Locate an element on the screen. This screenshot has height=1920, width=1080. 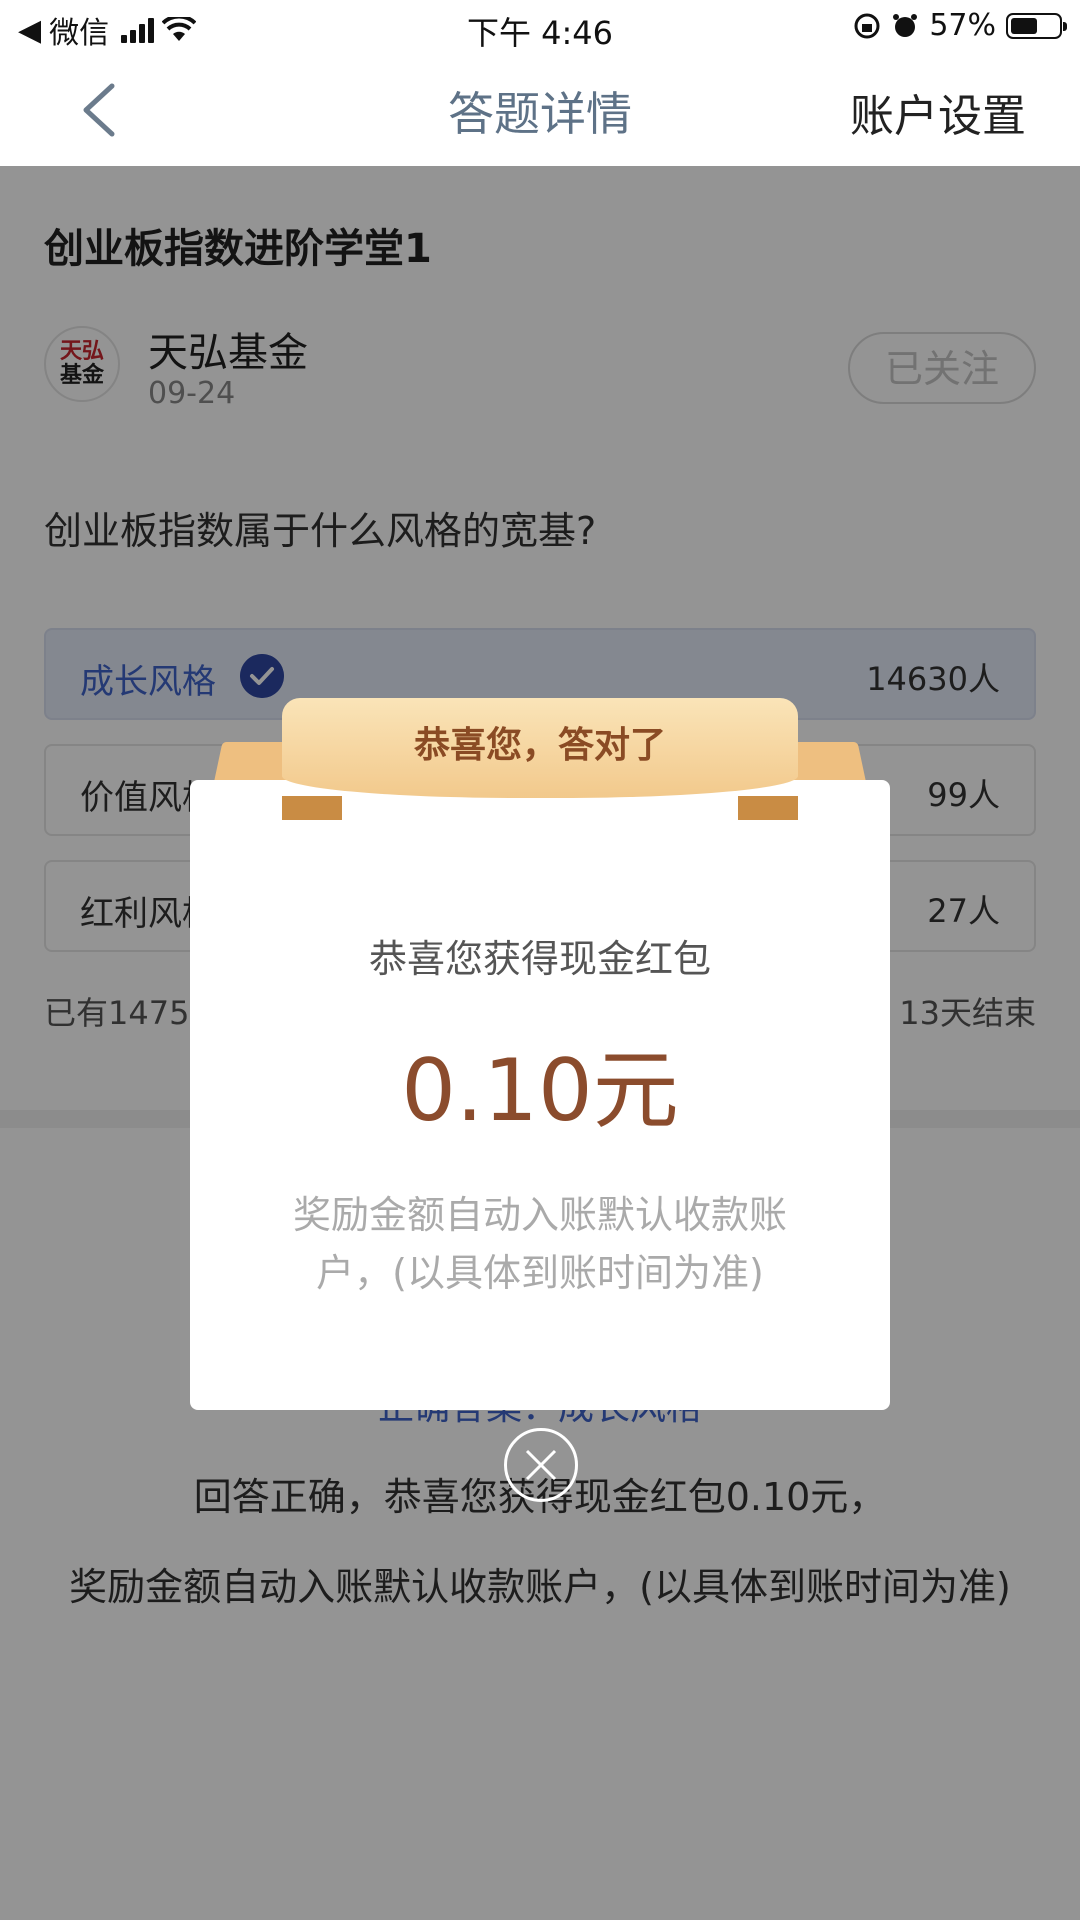
battery-percent: 57% is located at coordinates (962, 25).